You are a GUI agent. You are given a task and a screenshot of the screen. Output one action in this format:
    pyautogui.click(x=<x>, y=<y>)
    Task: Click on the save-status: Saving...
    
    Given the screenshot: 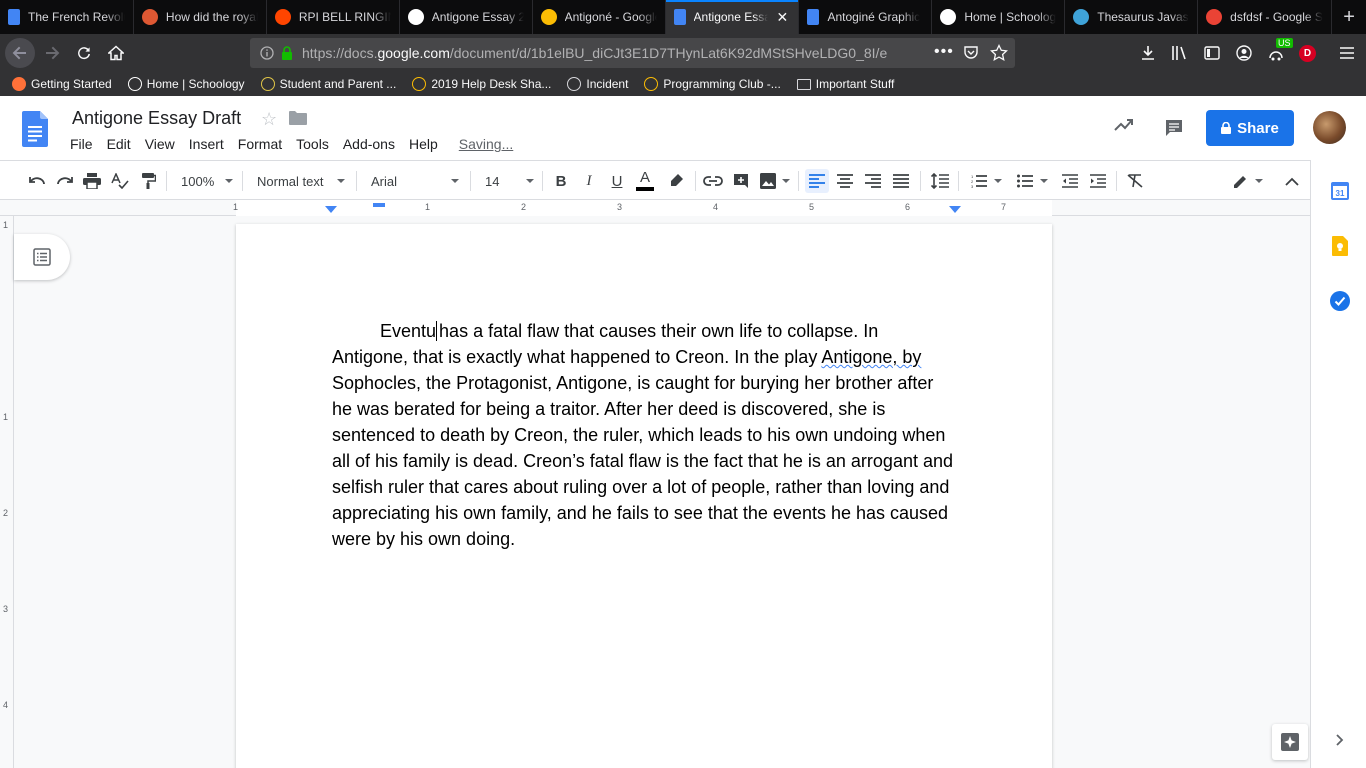 What is the action you would take?
    pyautogui.click(x=486, y=144)
    